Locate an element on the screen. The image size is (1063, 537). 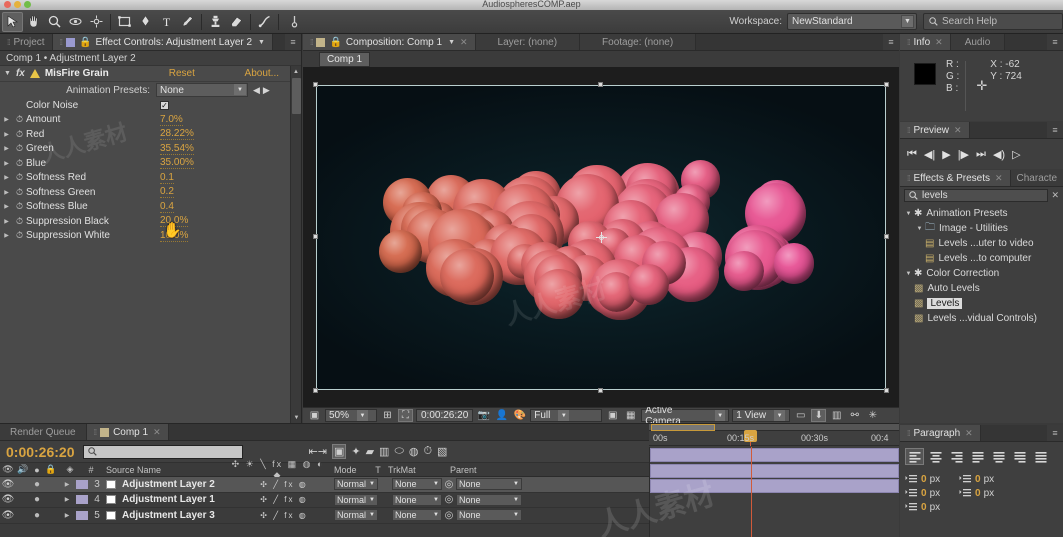
hand-tool is located at coordinates (33, 22).